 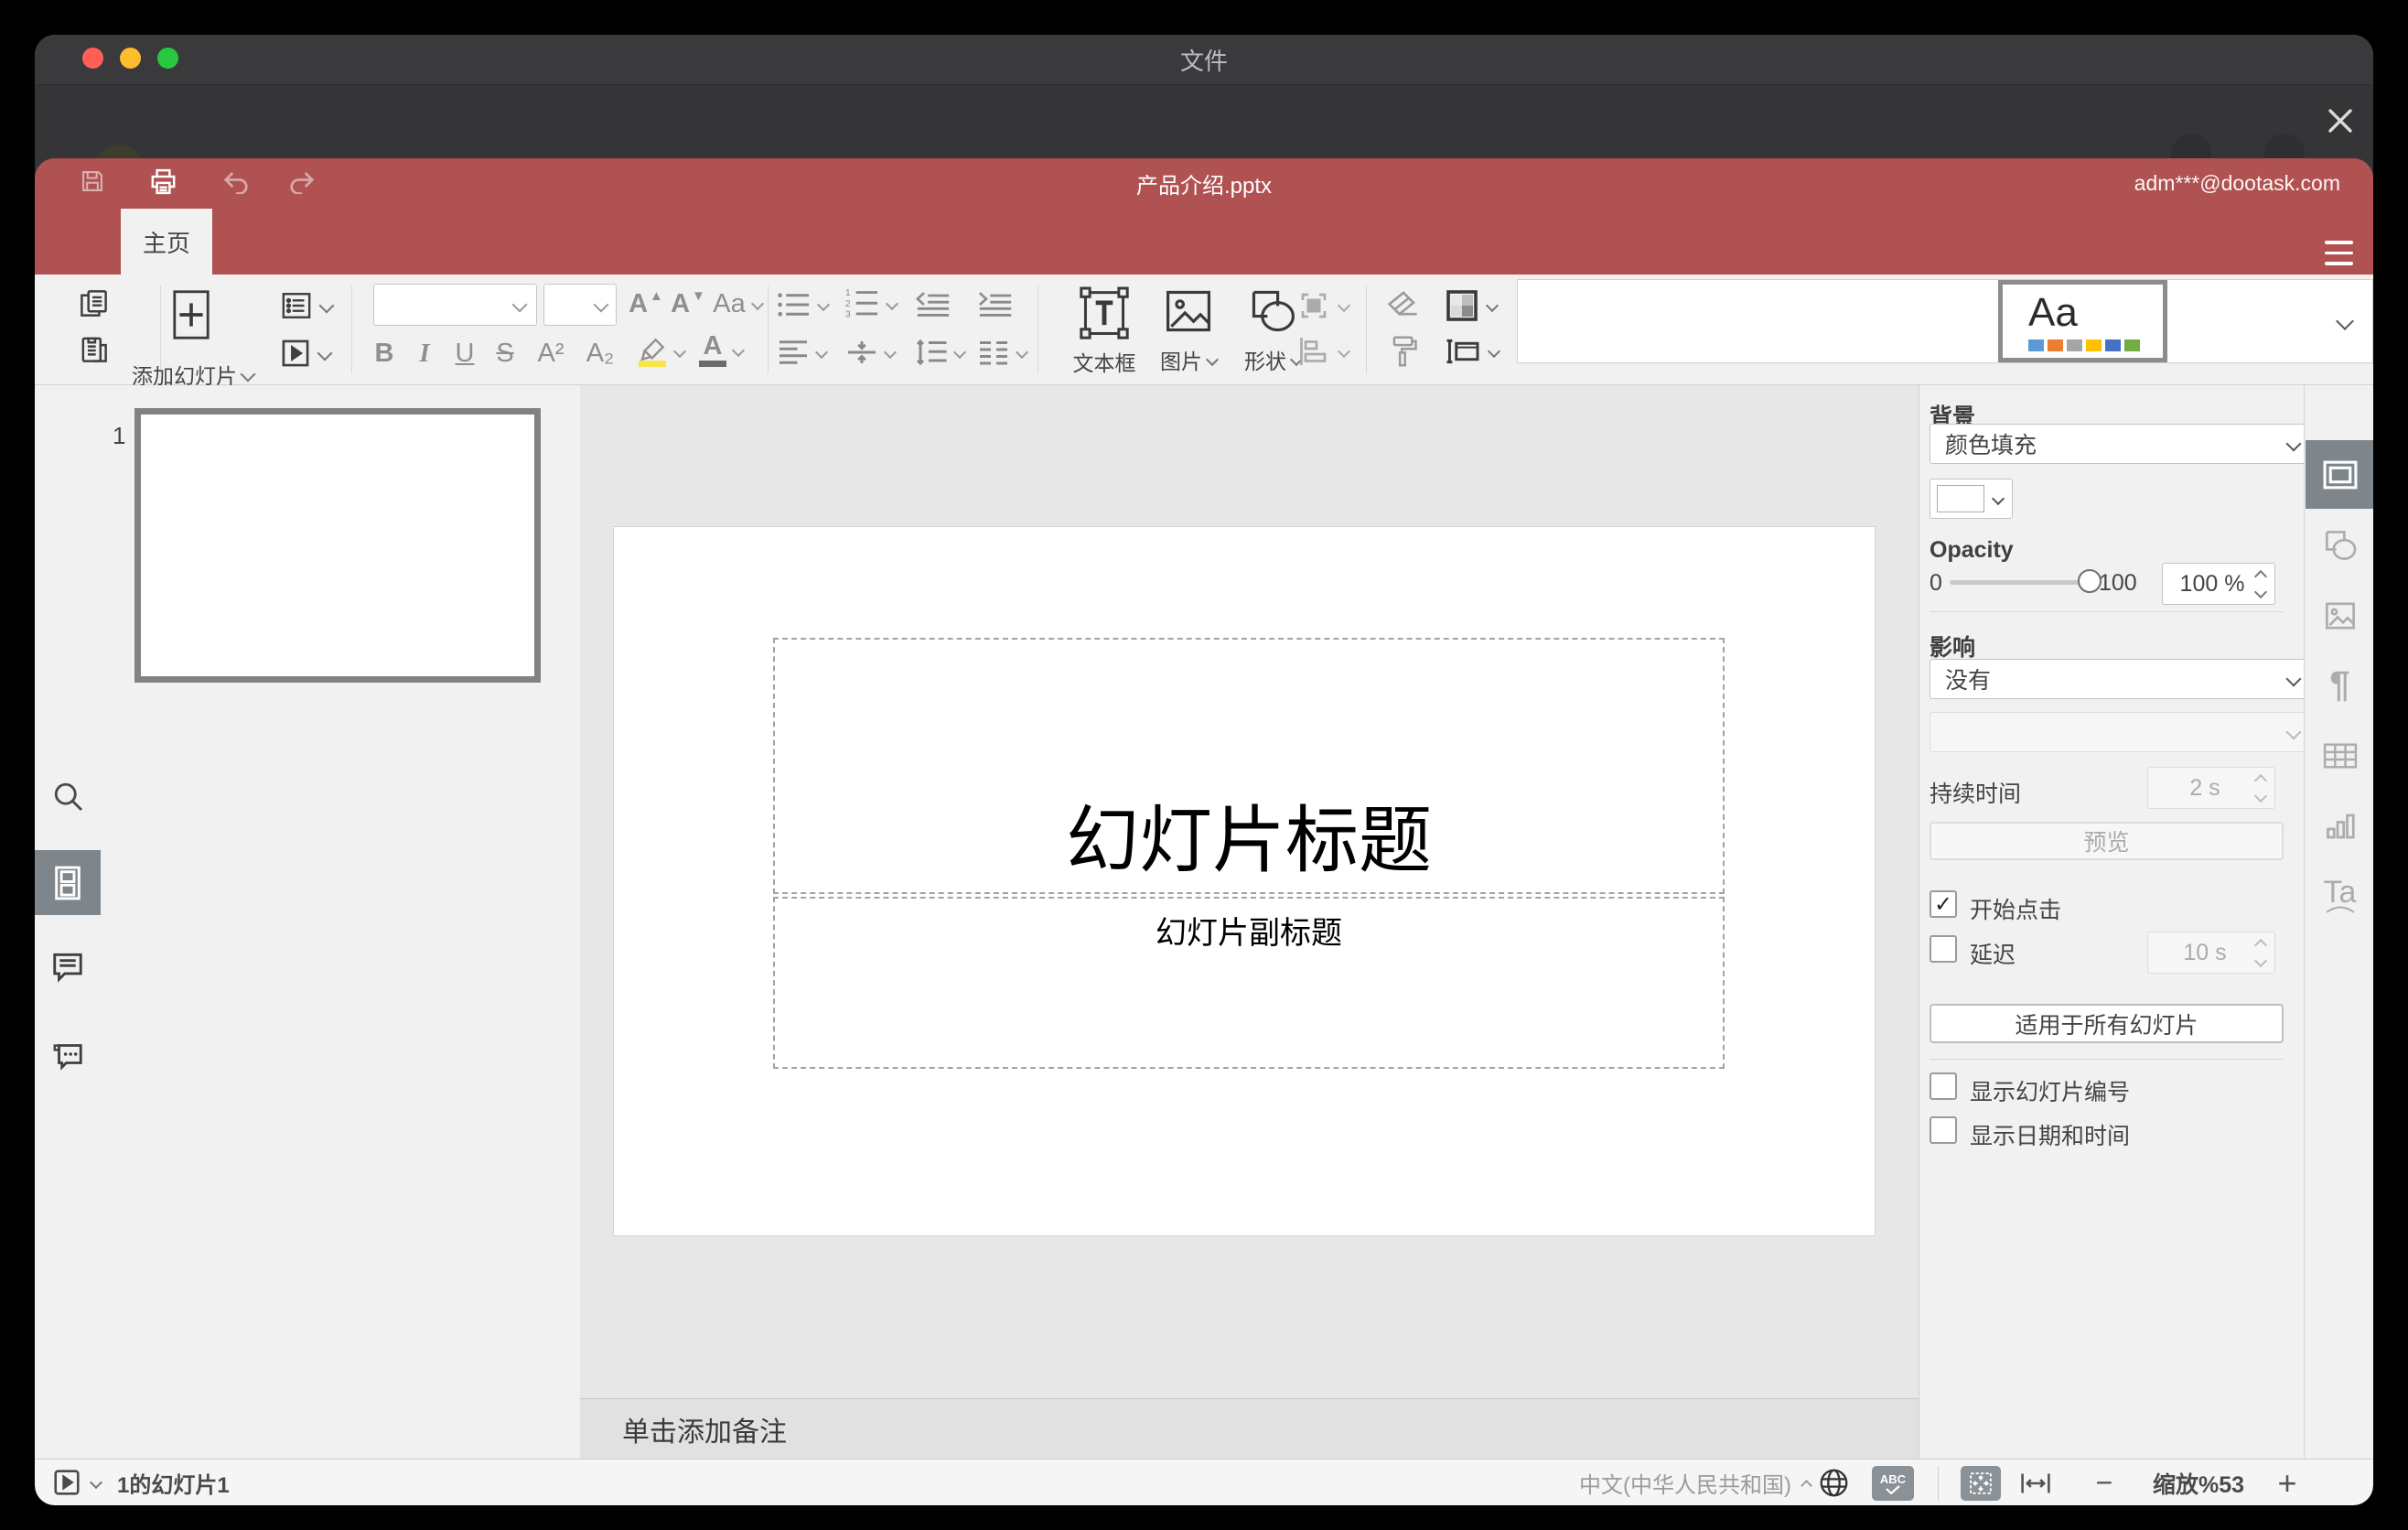 I want to click on numbered-list-button: 1 2 3, so click(x=872, y=303).